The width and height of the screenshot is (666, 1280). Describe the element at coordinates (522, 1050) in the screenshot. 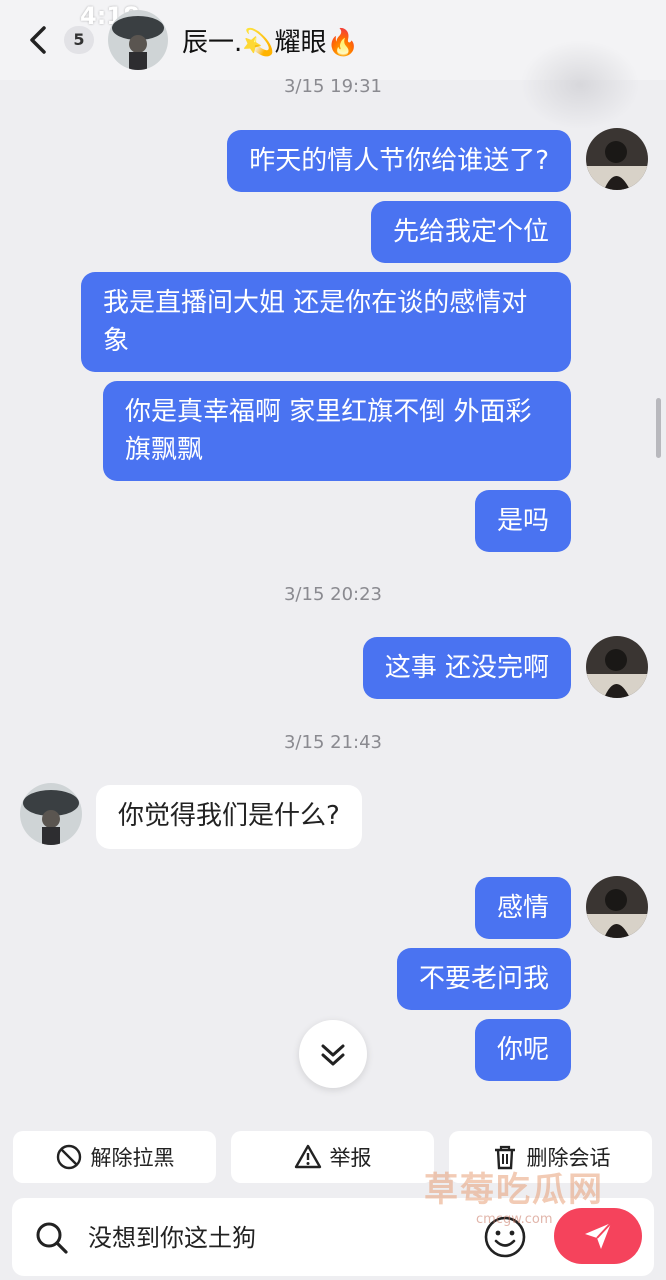

I see `message-bubble-outgoing: 你呢` at that location.